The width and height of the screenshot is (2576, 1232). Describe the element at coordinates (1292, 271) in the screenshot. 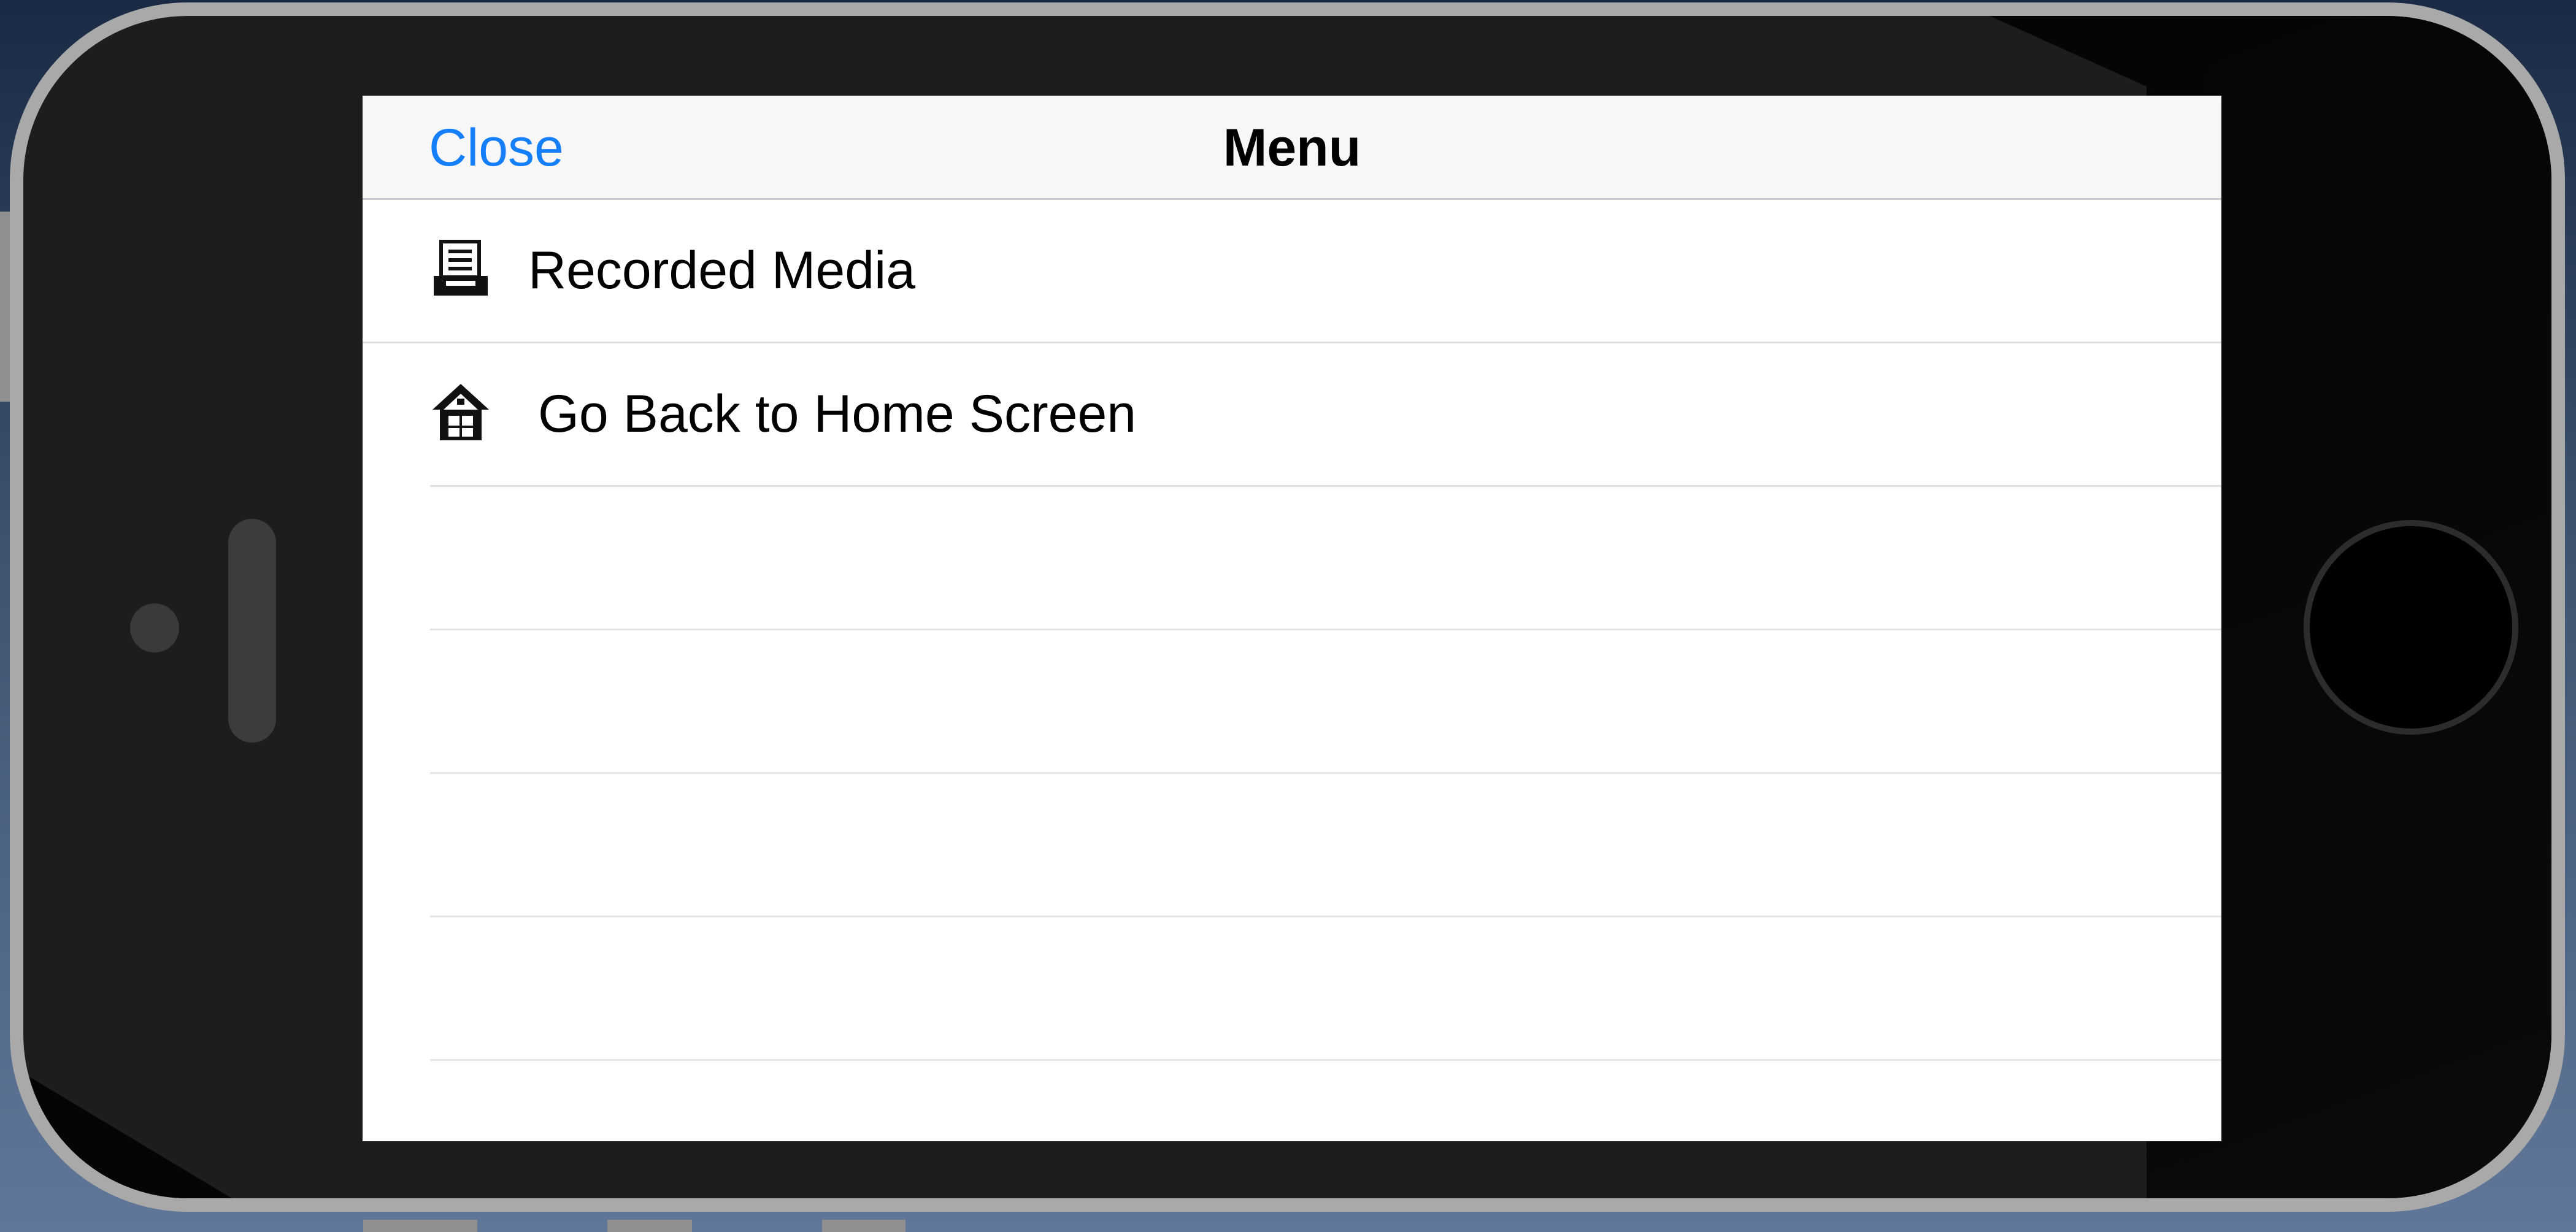

I see `menu-item-recorded-media: Recorded Media` at that location.